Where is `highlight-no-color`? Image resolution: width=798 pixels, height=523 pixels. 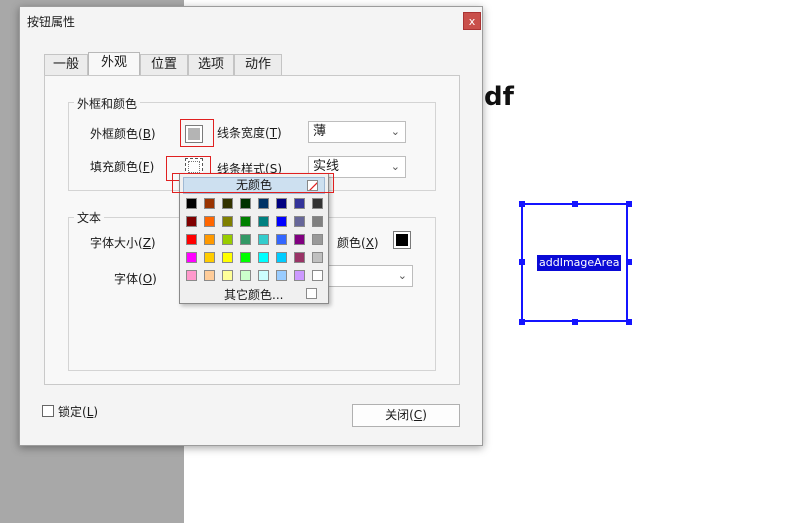
highlight-no-color is located at coordinates (253, 183).